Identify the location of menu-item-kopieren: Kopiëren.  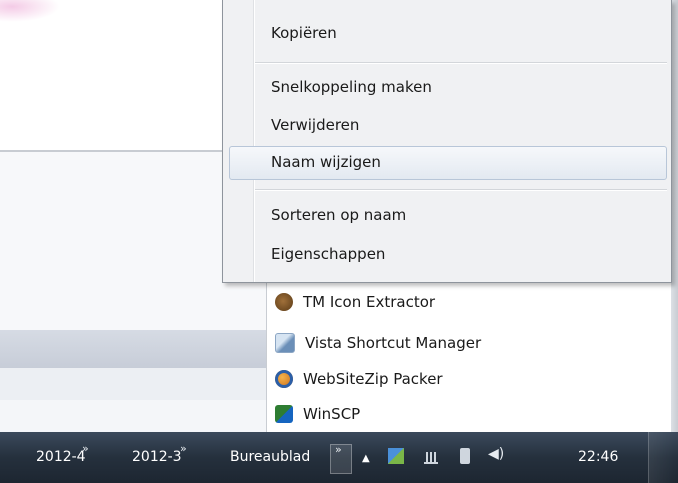
(304, 33).